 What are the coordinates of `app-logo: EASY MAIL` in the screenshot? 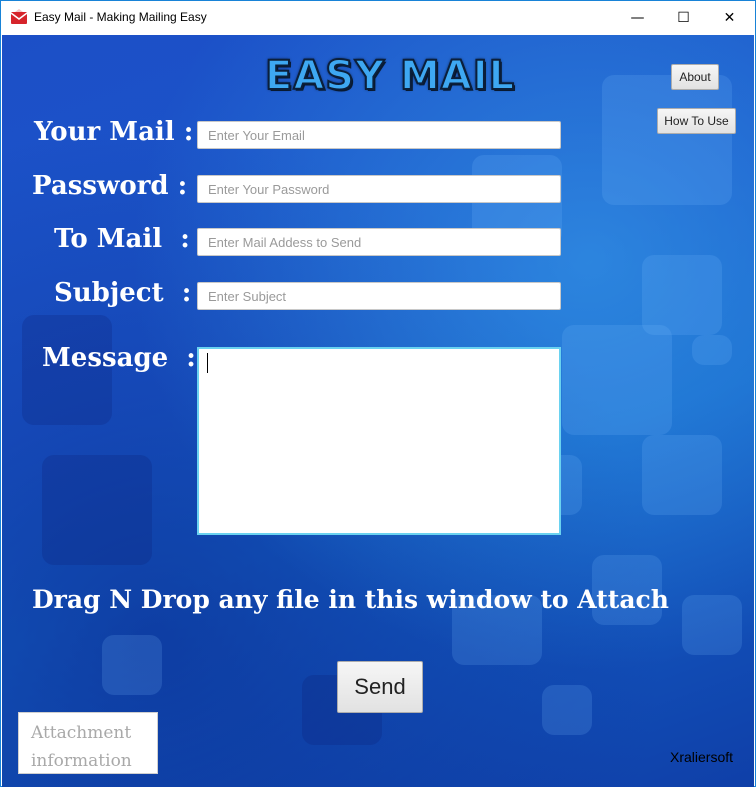 It's located at (390, 76).